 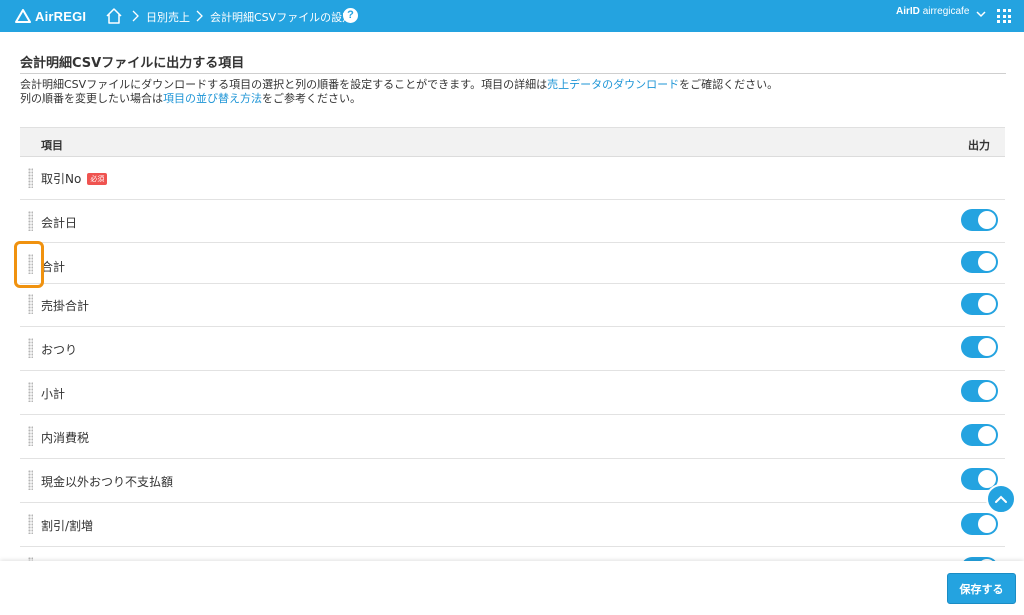 I want to click on account-name: airregicafe, so click(x=946, y=11).